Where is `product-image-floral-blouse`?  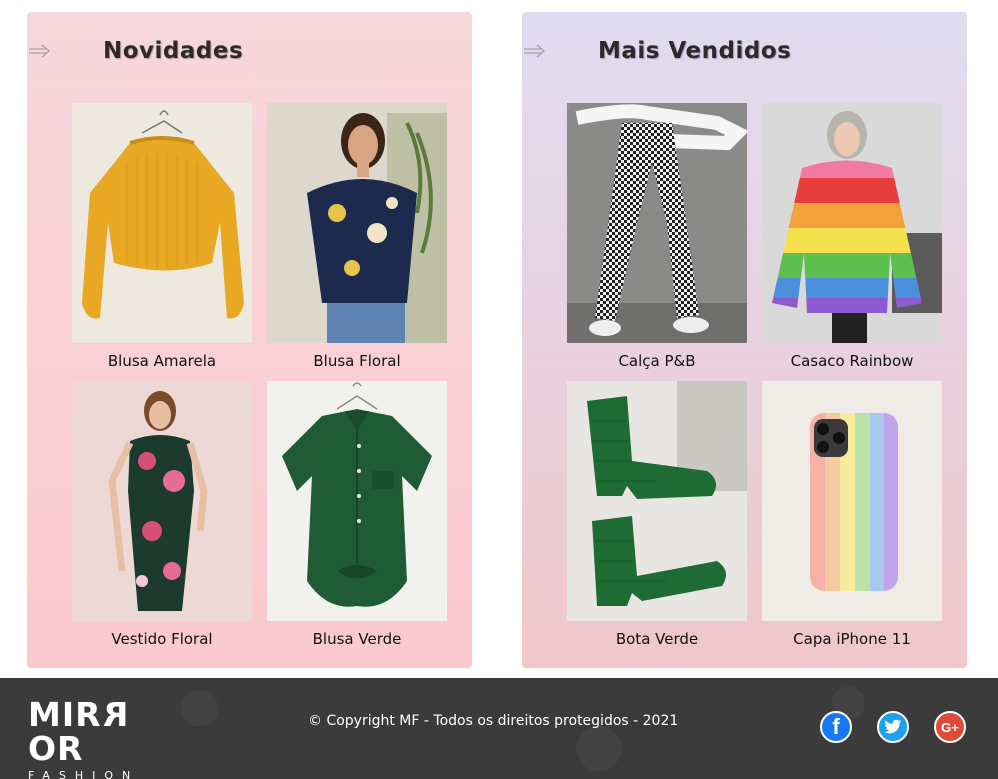
product-image-floral-blouse is located at coordinates (357, 223).